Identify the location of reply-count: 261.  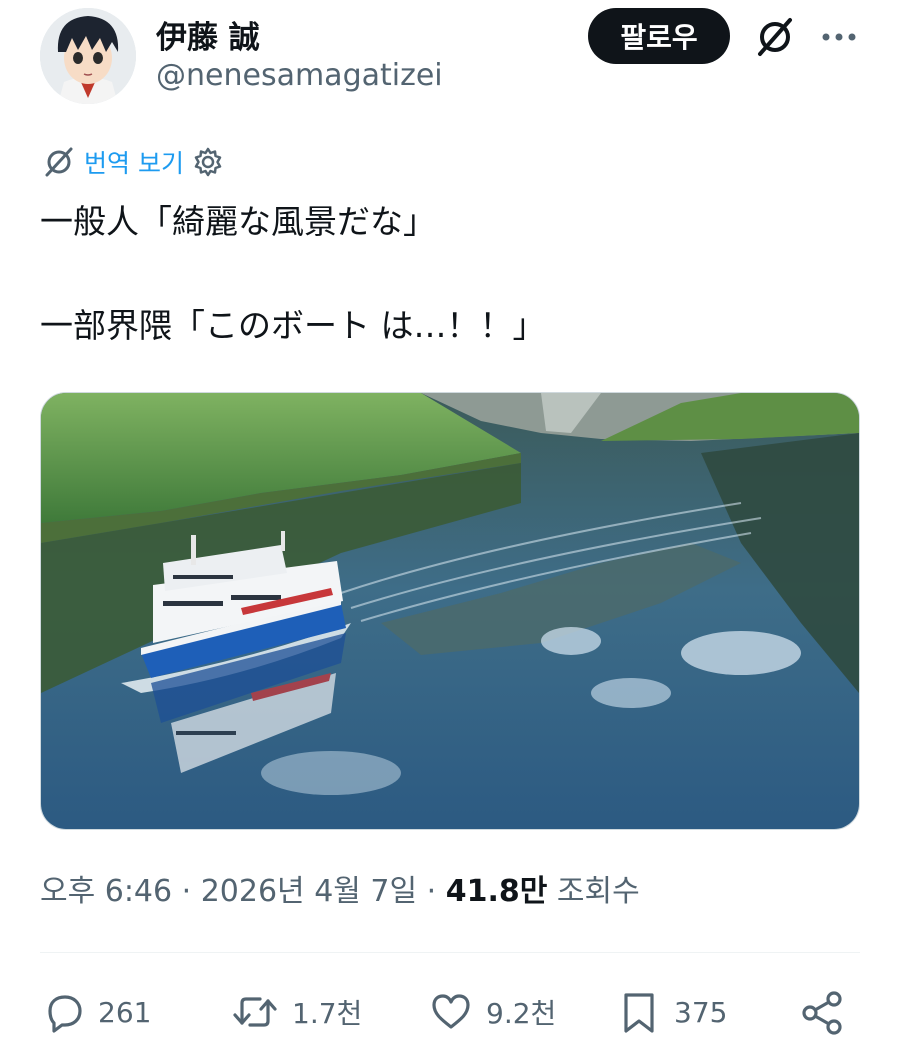
(125, 1012).